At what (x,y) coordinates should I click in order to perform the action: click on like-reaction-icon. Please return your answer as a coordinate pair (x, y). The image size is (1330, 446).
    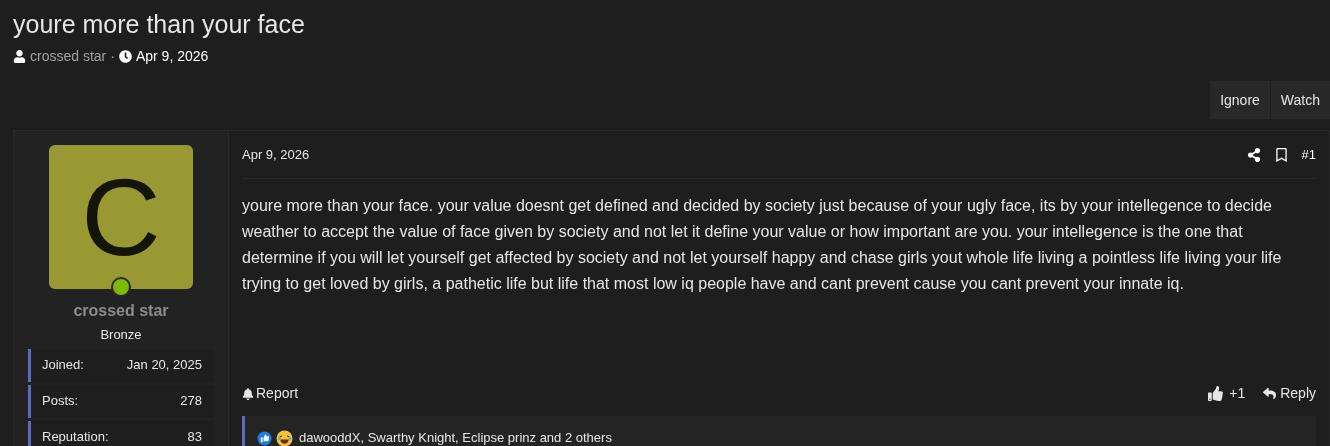
    Looking at the image, I should click on (264, 438).